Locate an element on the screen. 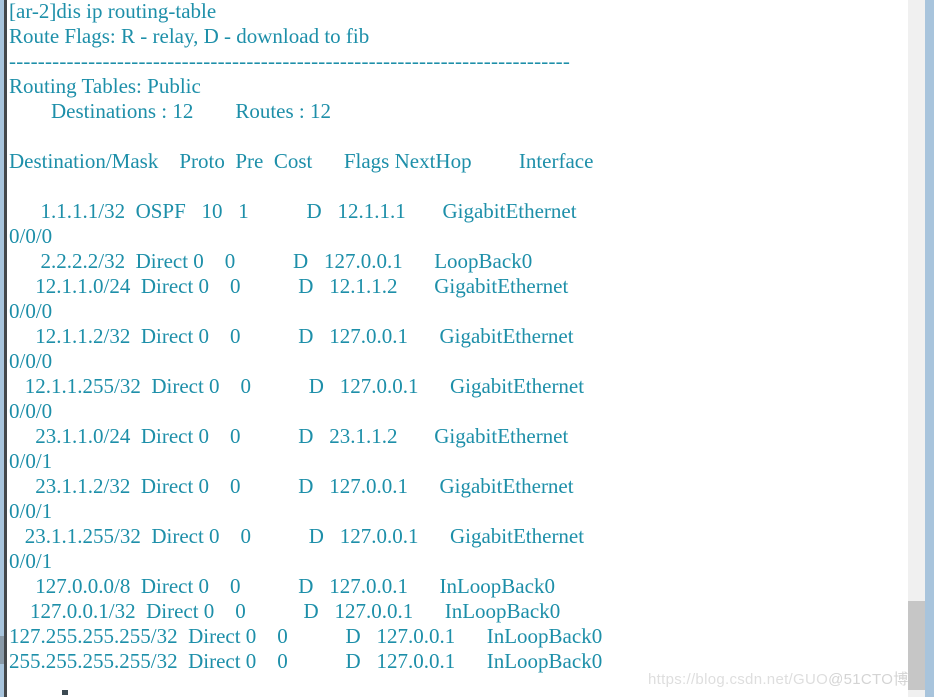 The width and height of the screenshot is (934, 697). vertical-scrollbar-thumb is located at coordinates (916, 645).